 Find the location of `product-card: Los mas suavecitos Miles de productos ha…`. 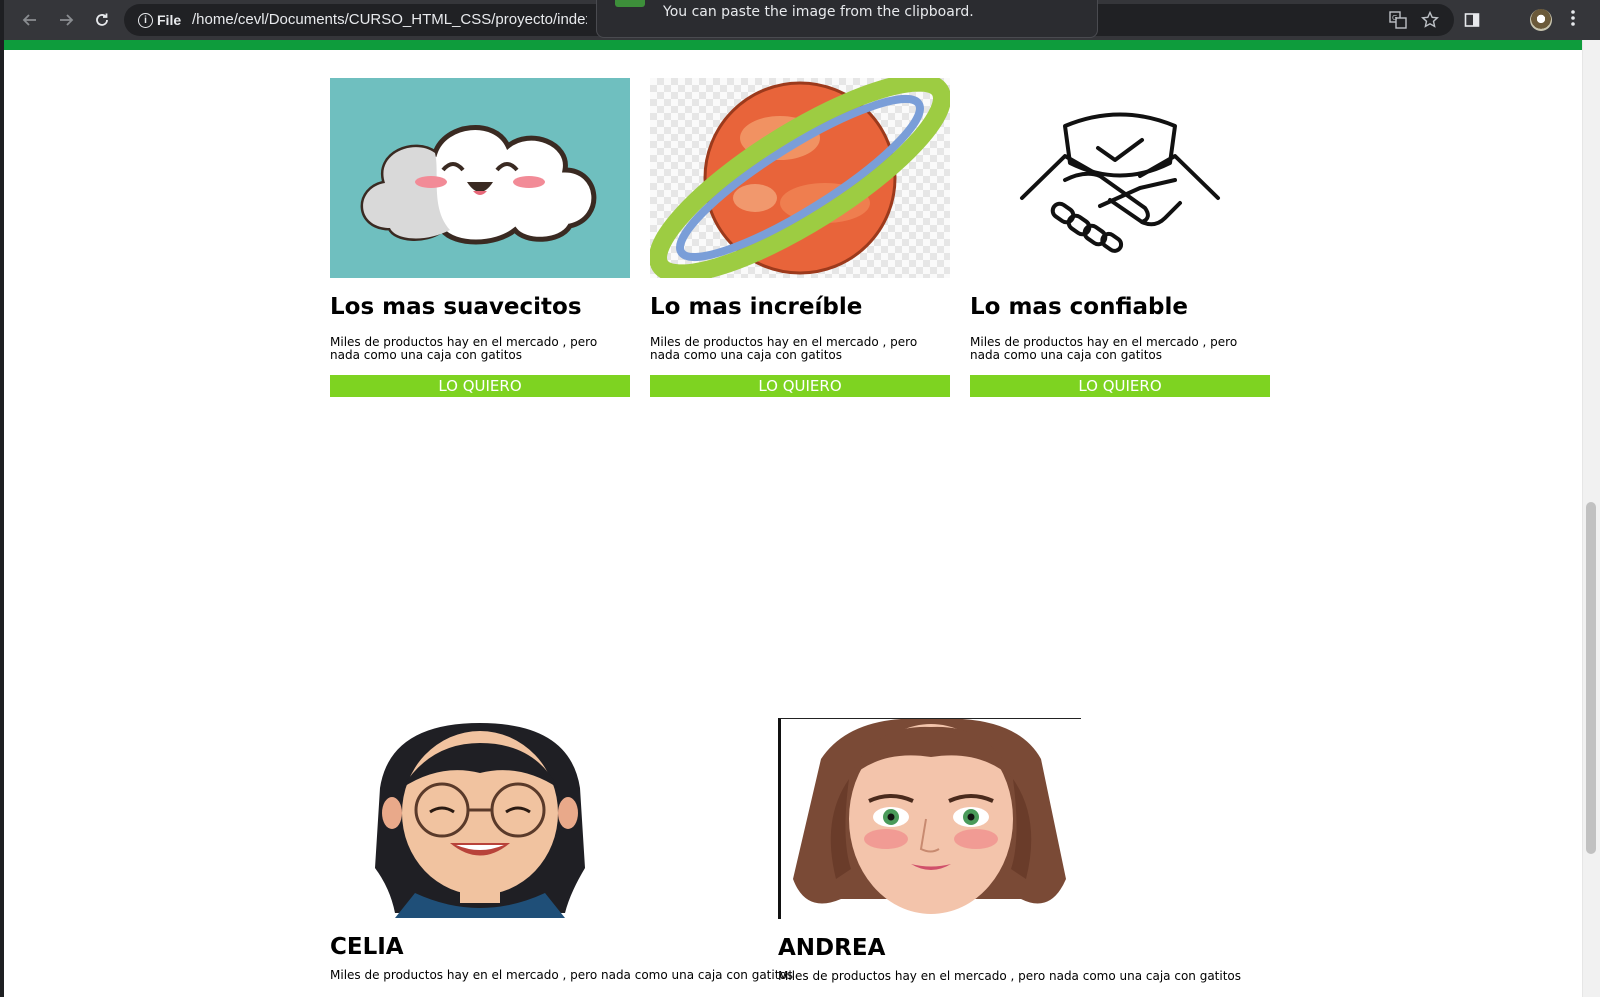

product-card: Los mas suavecitos Miles de productos ha… is located at coordinates (480, 237).